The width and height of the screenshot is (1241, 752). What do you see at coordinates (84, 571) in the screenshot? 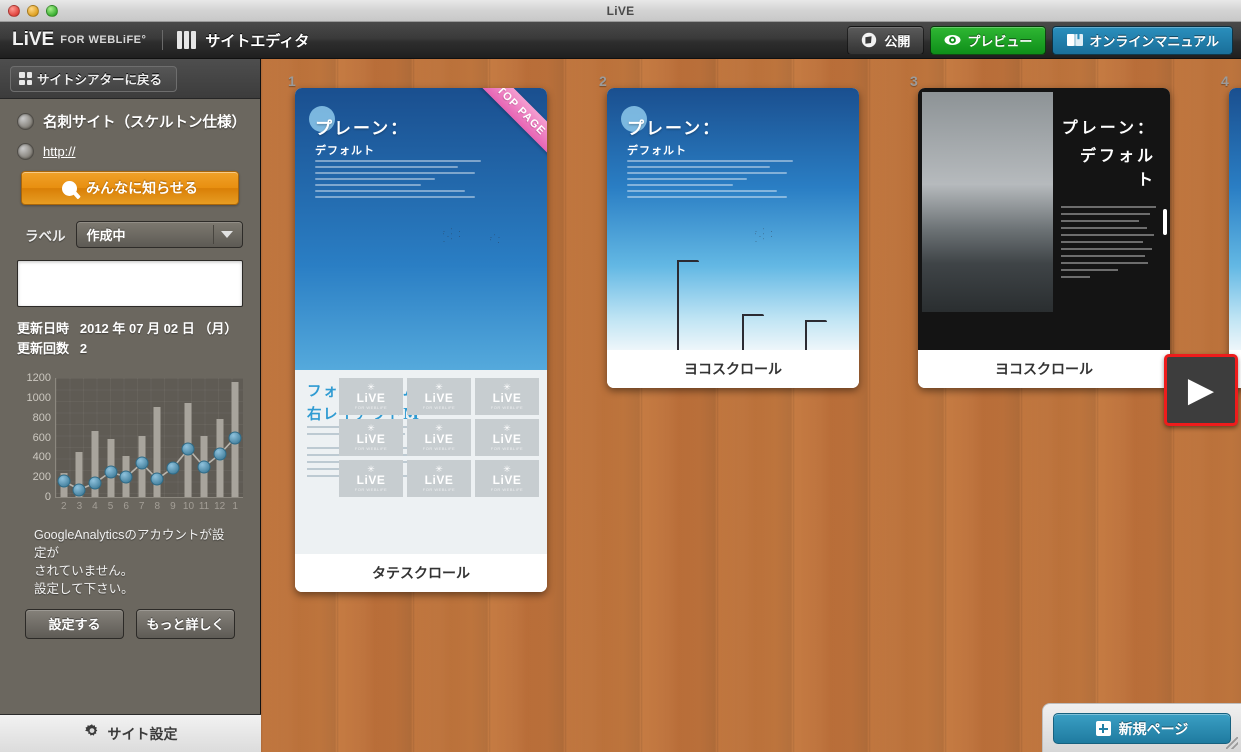
I see `ga-notice-line-2: されていません。` at bounding box center [84, 571].